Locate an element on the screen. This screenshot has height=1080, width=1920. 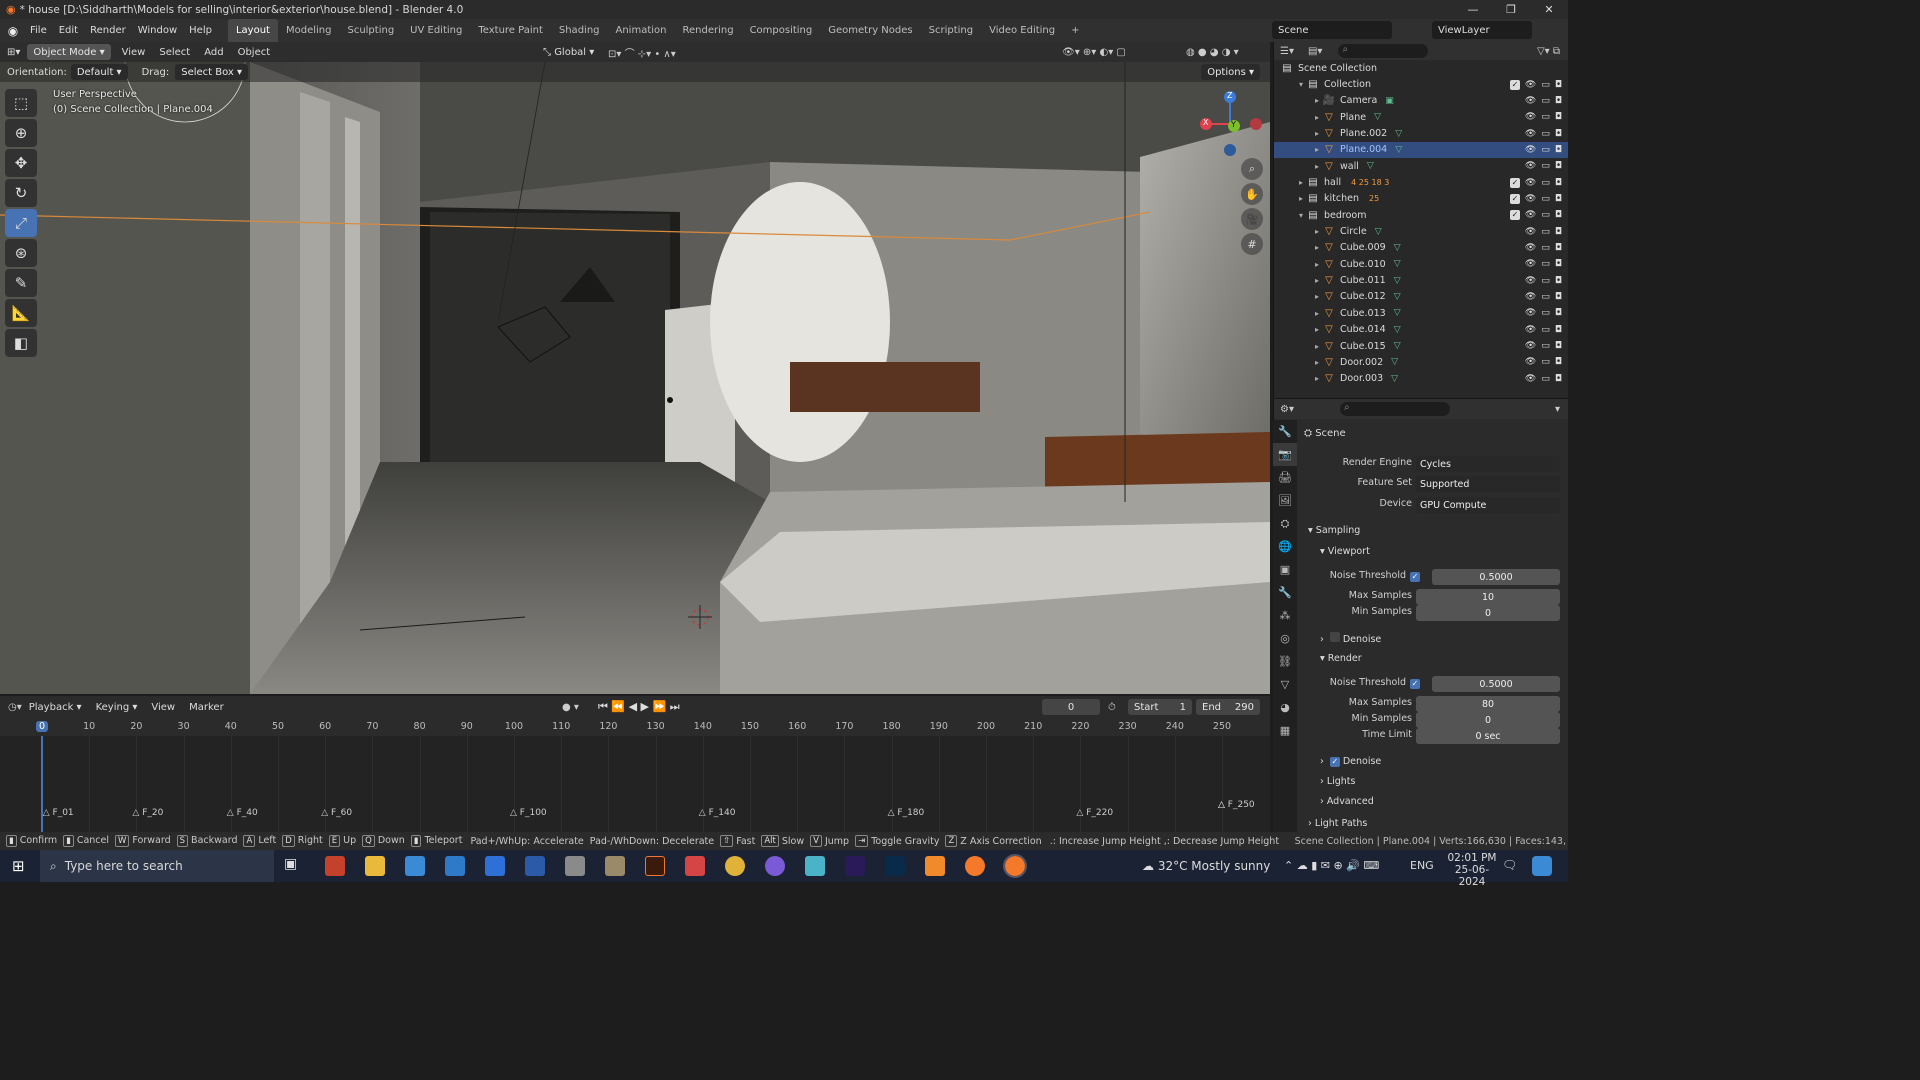
drag-dropdown: Select Box ▾ is located at coordinates (212, 72).